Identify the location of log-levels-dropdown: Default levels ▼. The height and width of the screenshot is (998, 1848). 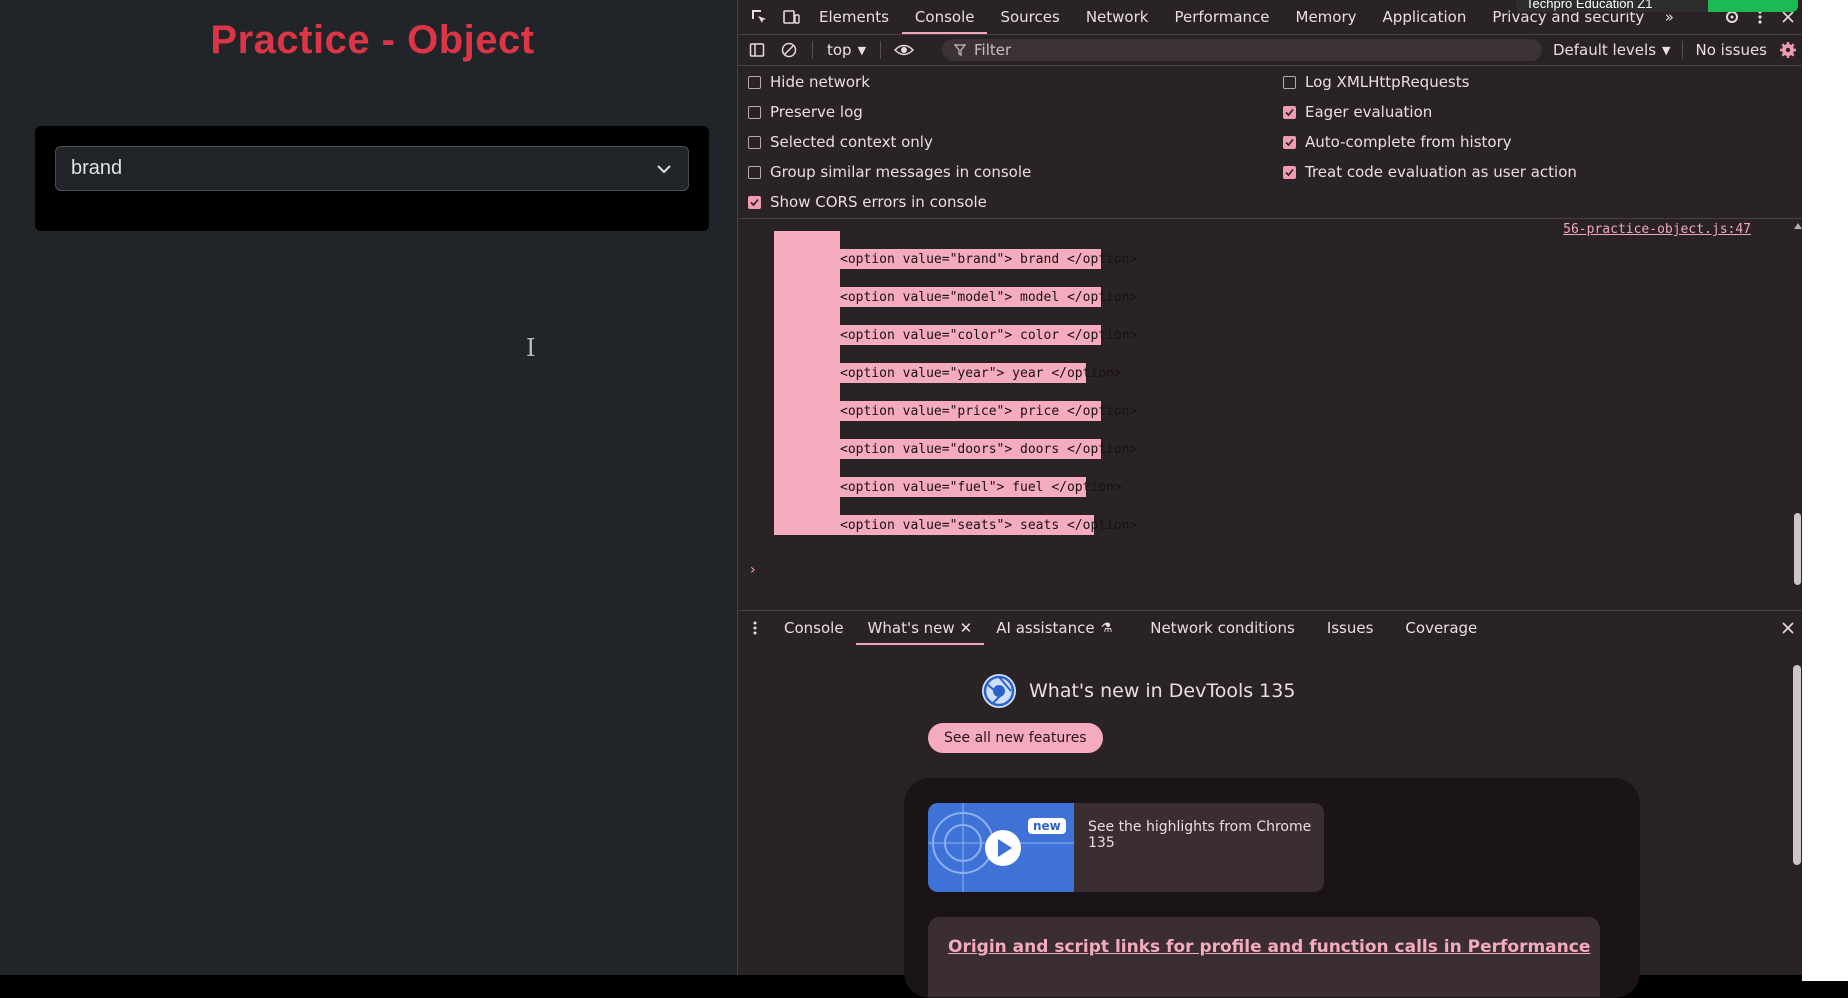
(1612, 50).